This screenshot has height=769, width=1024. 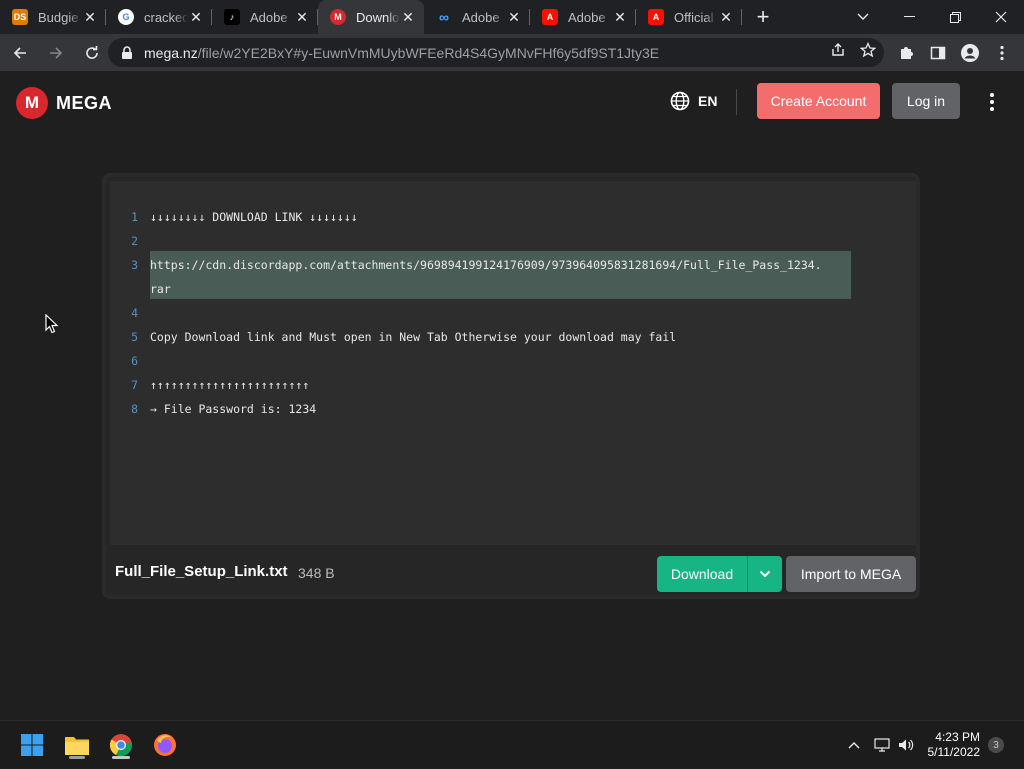 I want to click on profile-avatar-icon, so click(x=970, y=53).